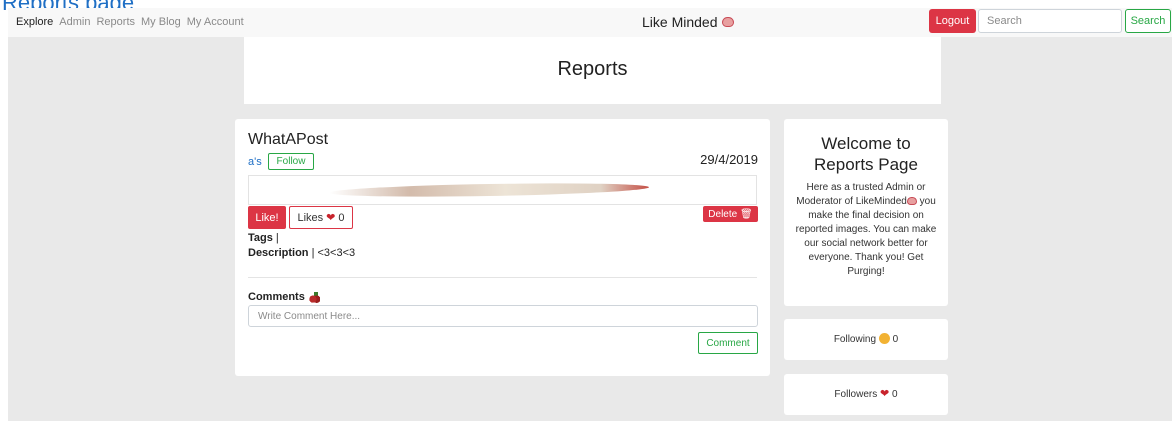 The height and width of the screenshot is (421, 1172). Describe the element at coordinates (333, 253) in the screenshot. I see `description-value: | <3<3<3` at that location.